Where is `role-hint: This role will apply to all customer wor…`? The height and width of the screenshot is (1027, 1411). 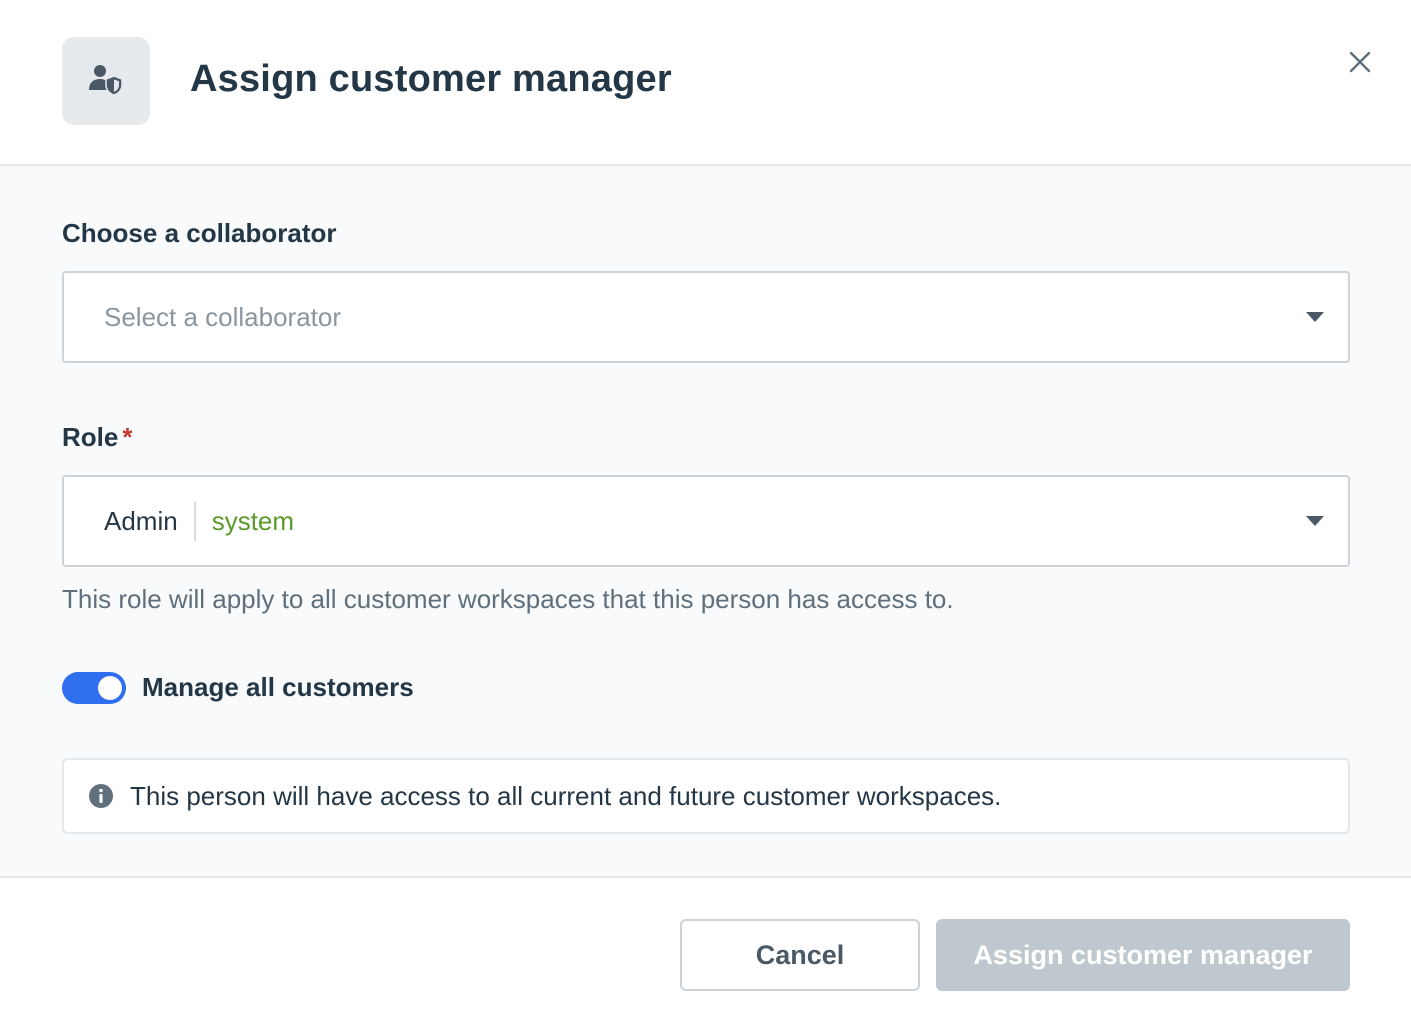 role-hint: This role will apply to all customer wor… is located at coordinates (508, 599).